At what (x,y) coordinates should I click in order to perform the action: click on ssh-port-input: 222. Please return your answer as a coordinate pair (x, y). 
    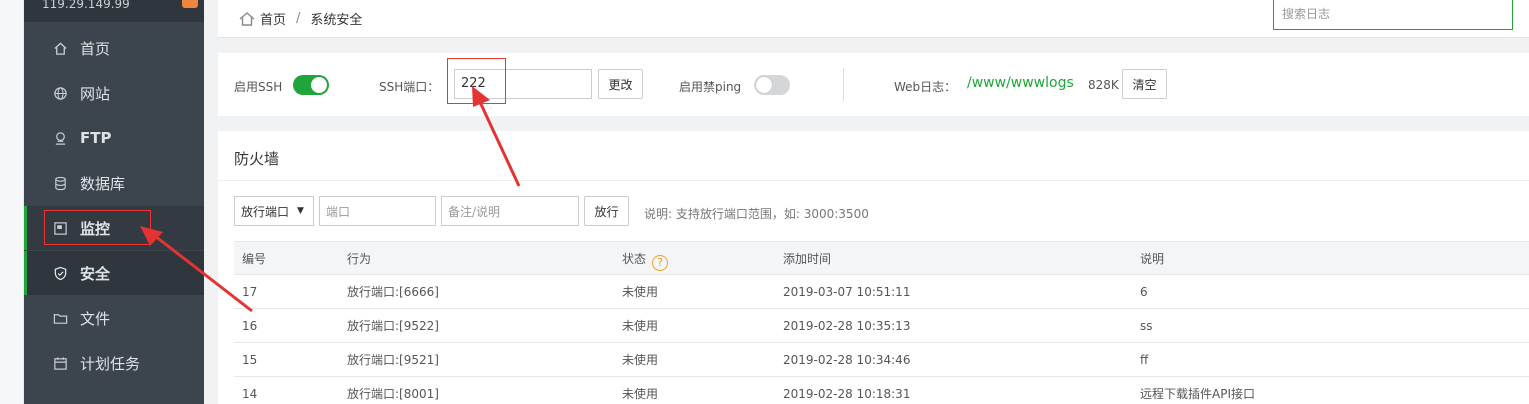
    Looking at the image, I should click on (523, 84).